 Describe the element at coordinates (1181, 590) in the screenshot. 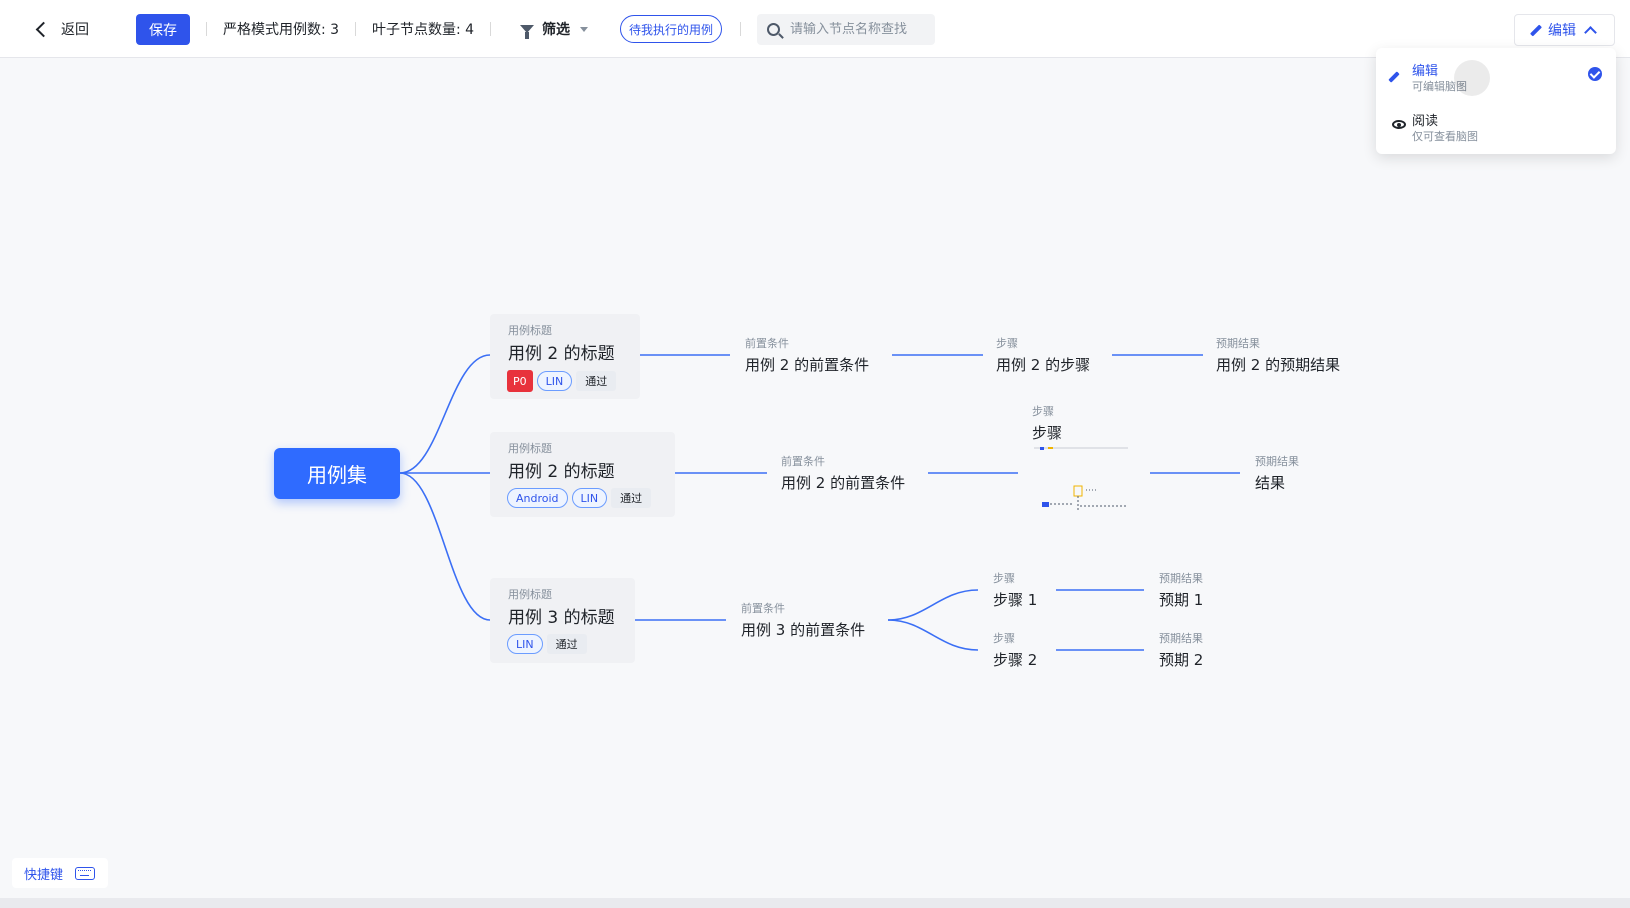

I see `result-node: 预期结果 预期 1` at that location.